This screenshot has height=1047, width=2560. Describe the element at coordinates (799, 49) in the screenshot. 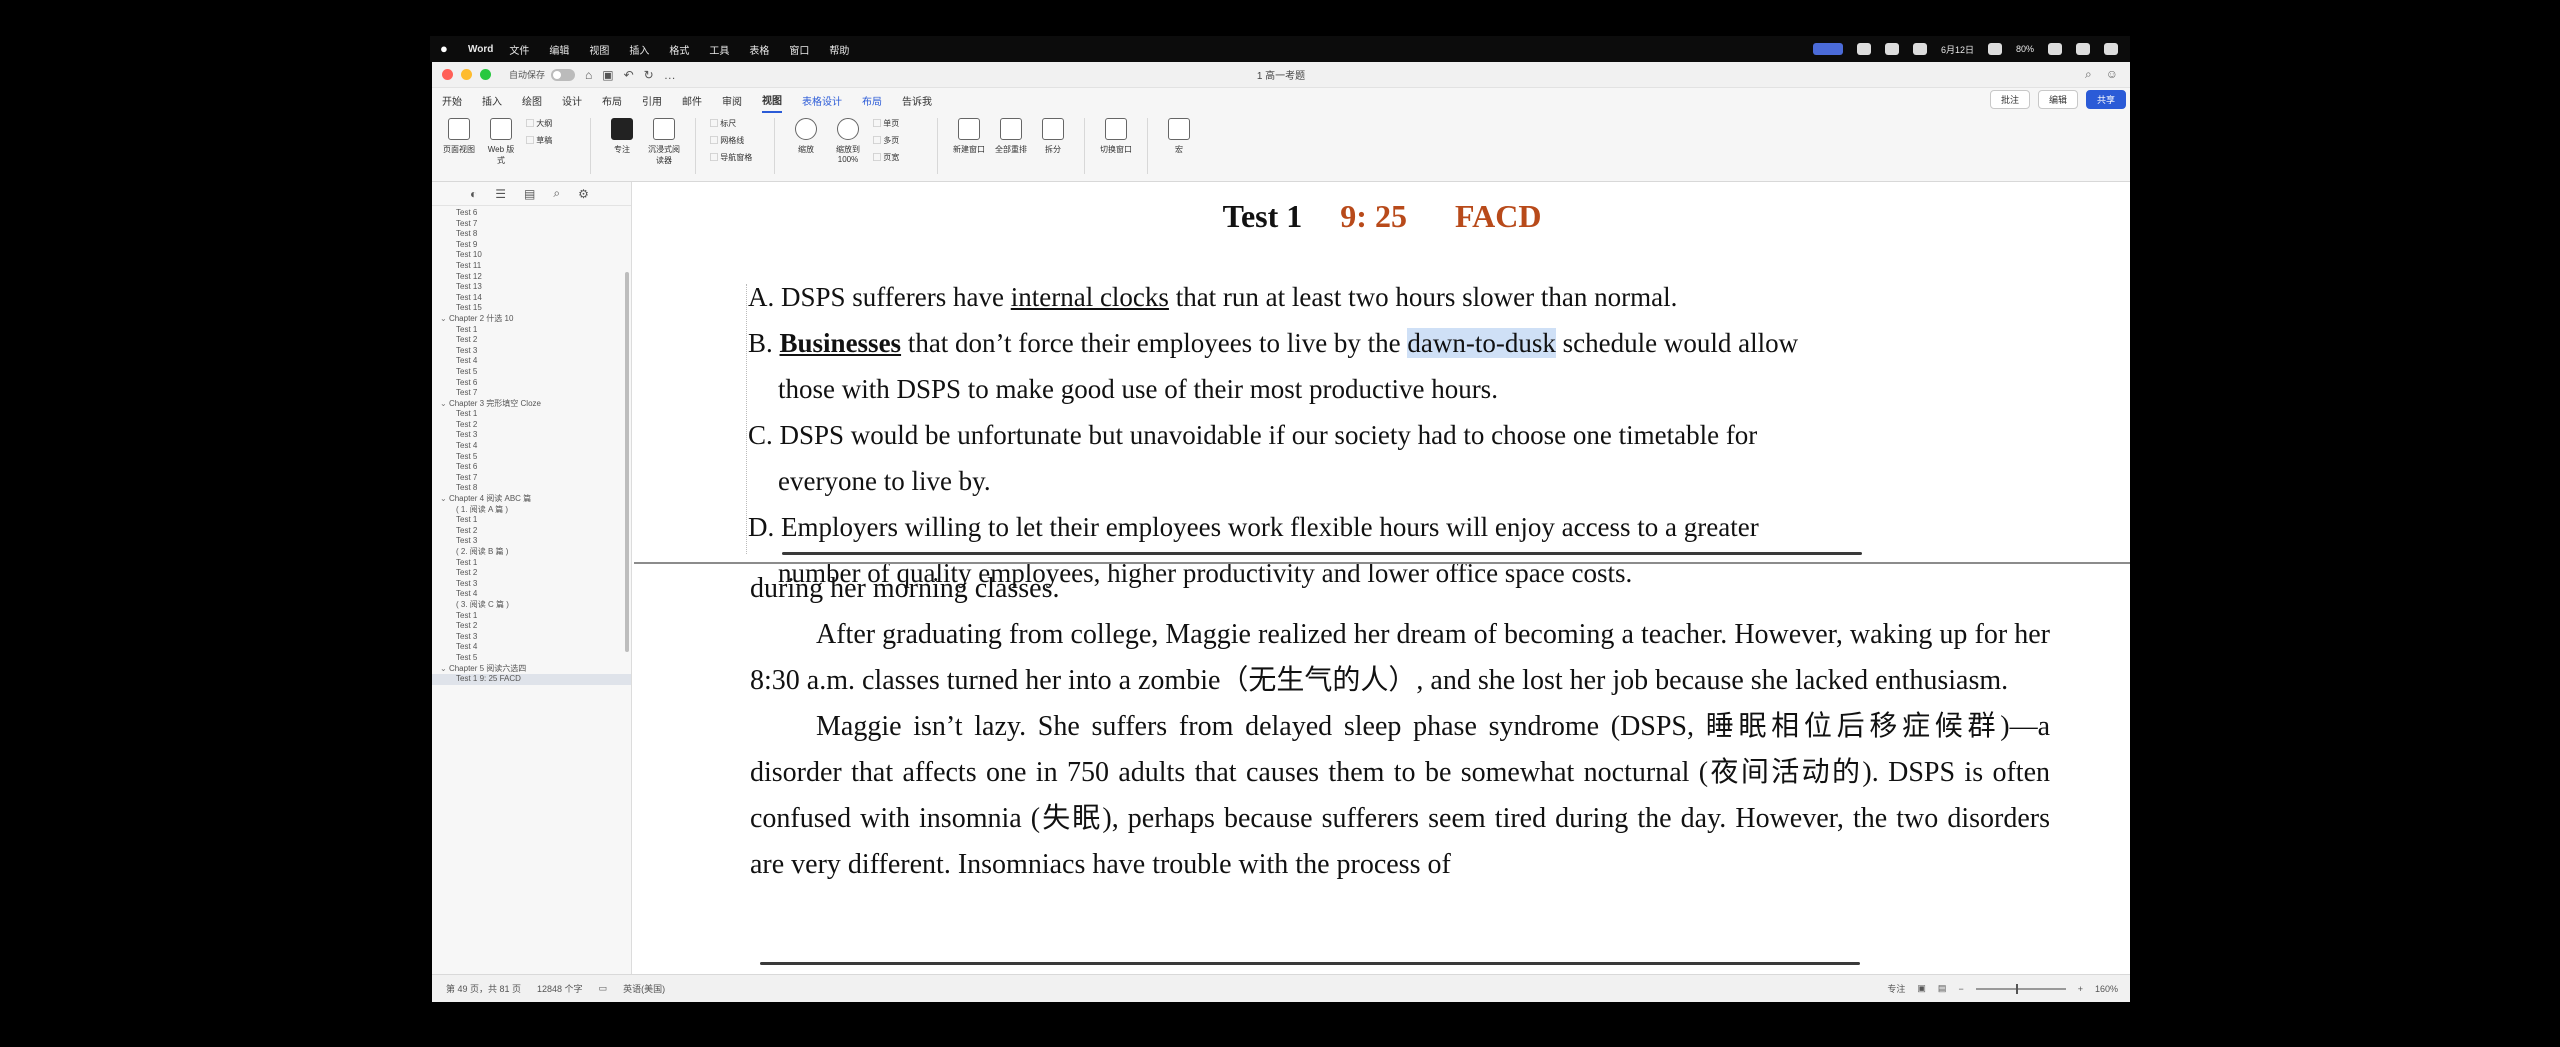

I see `menu-window: 窗口` at that location.